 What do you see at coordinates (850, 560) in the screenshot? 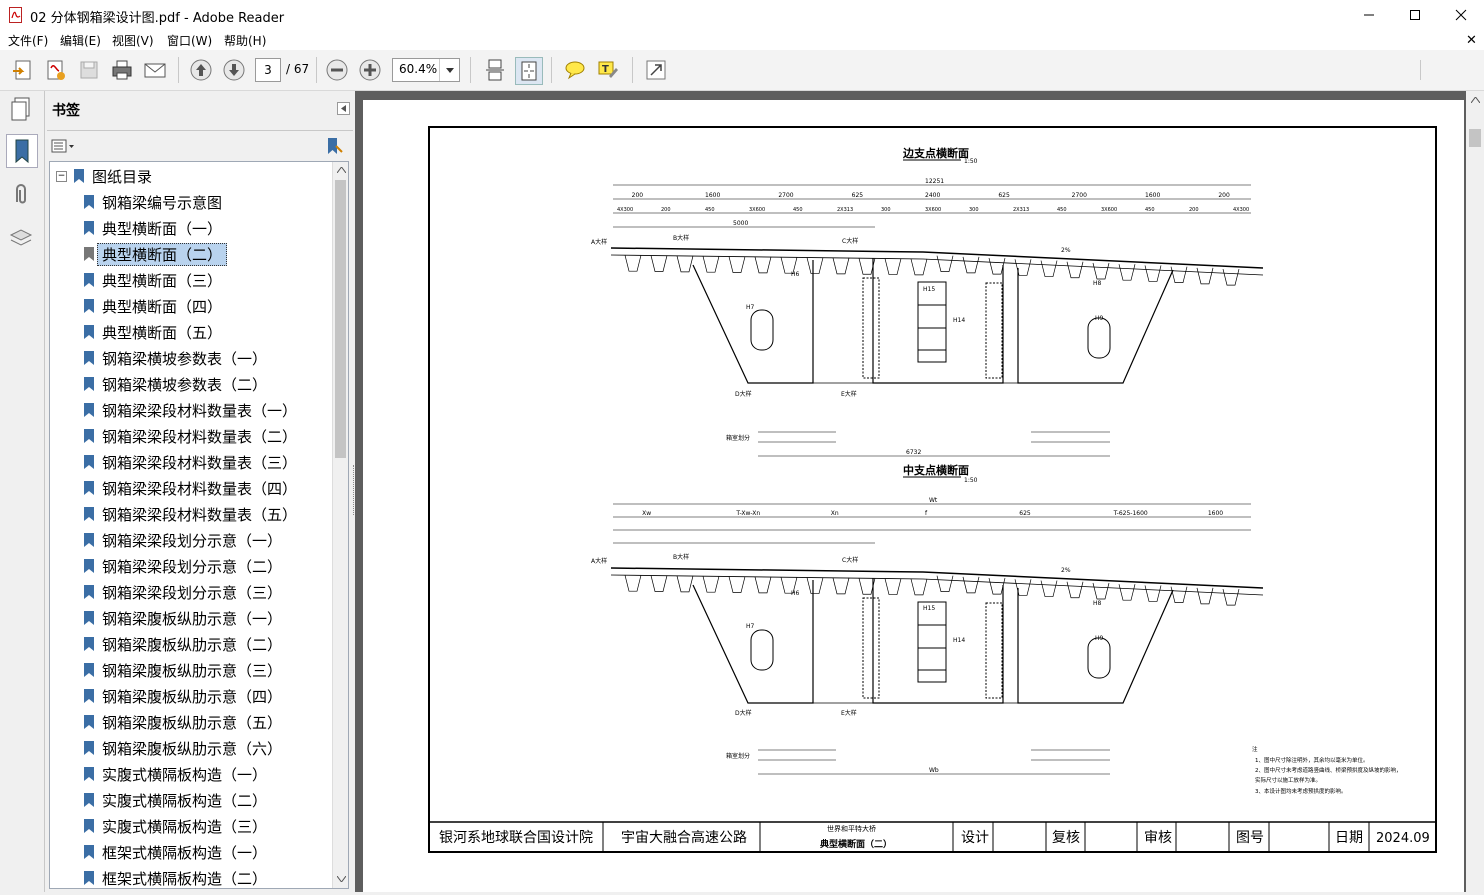
I see `svg-text: C大样` at bounding box center [850, 560].